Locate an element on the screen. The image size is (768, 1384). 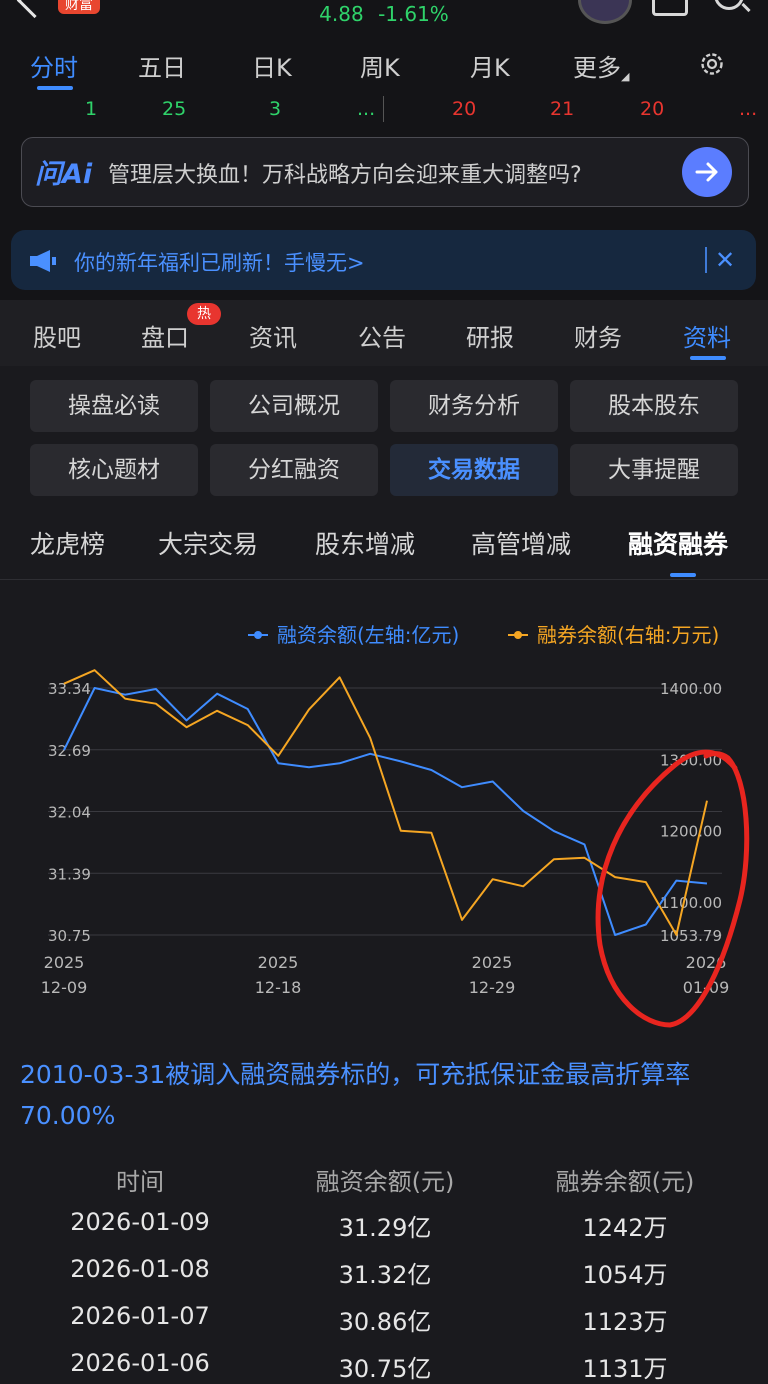
table-header-short: 融券余额(元) is located at coordinates (625, 1182).